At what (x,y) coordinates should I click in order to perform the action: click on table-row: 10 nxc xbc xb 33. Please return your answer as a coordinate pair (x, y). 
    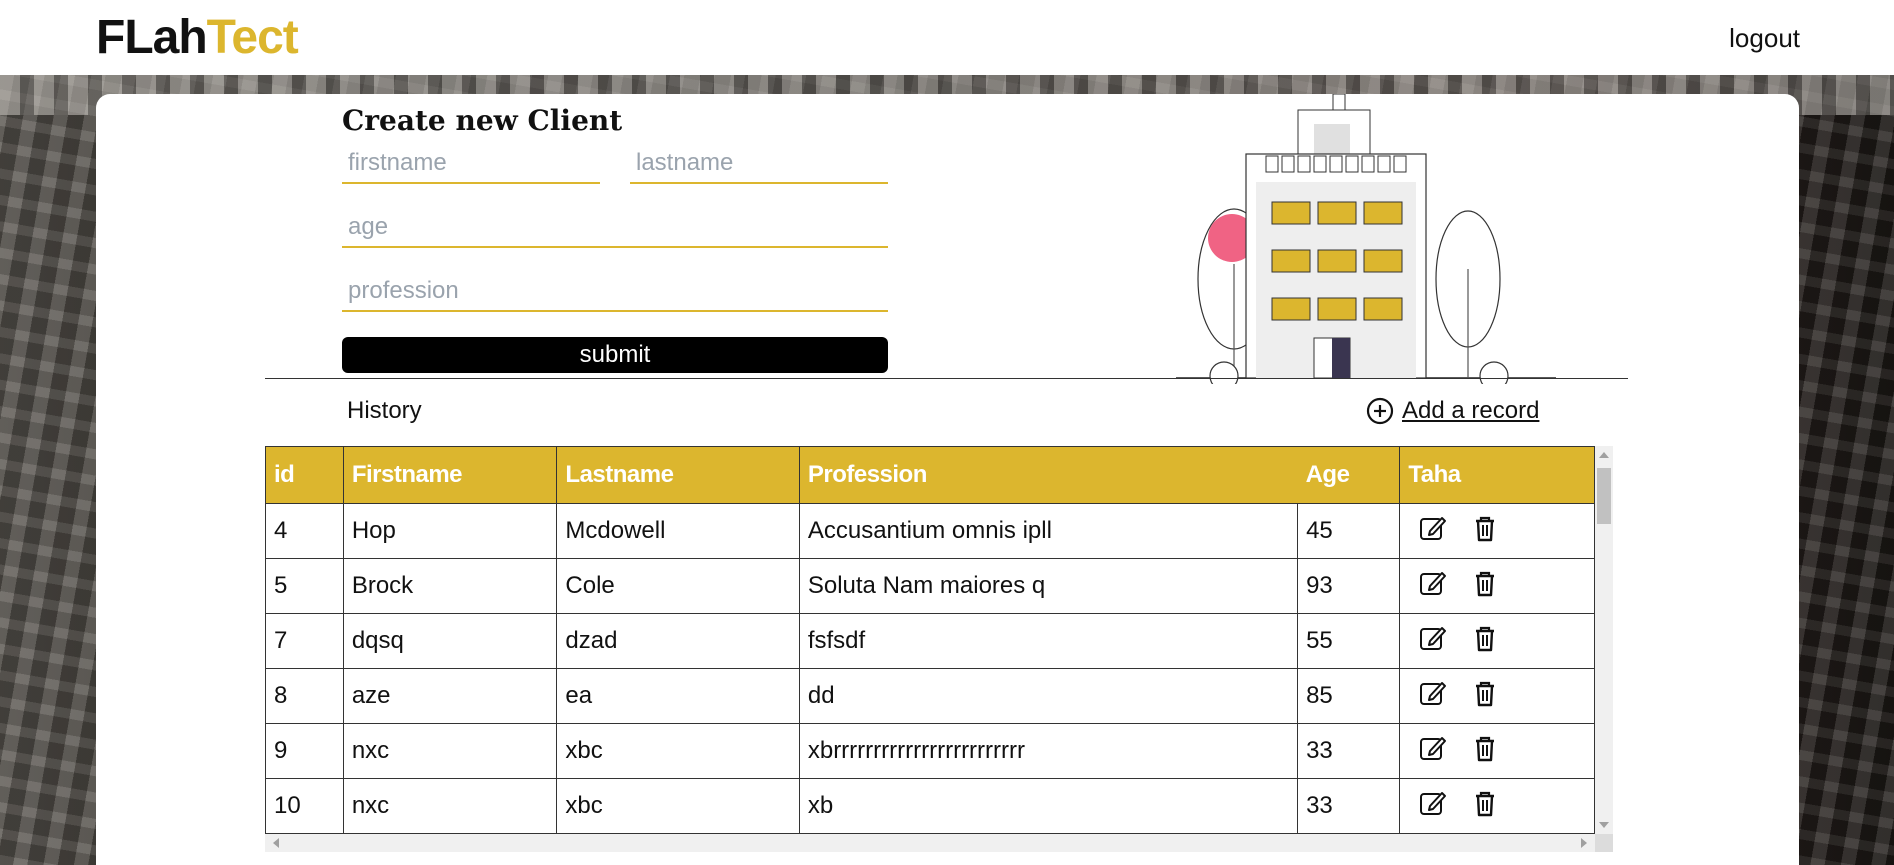
    Looking at the image, I should click on (930, 806).